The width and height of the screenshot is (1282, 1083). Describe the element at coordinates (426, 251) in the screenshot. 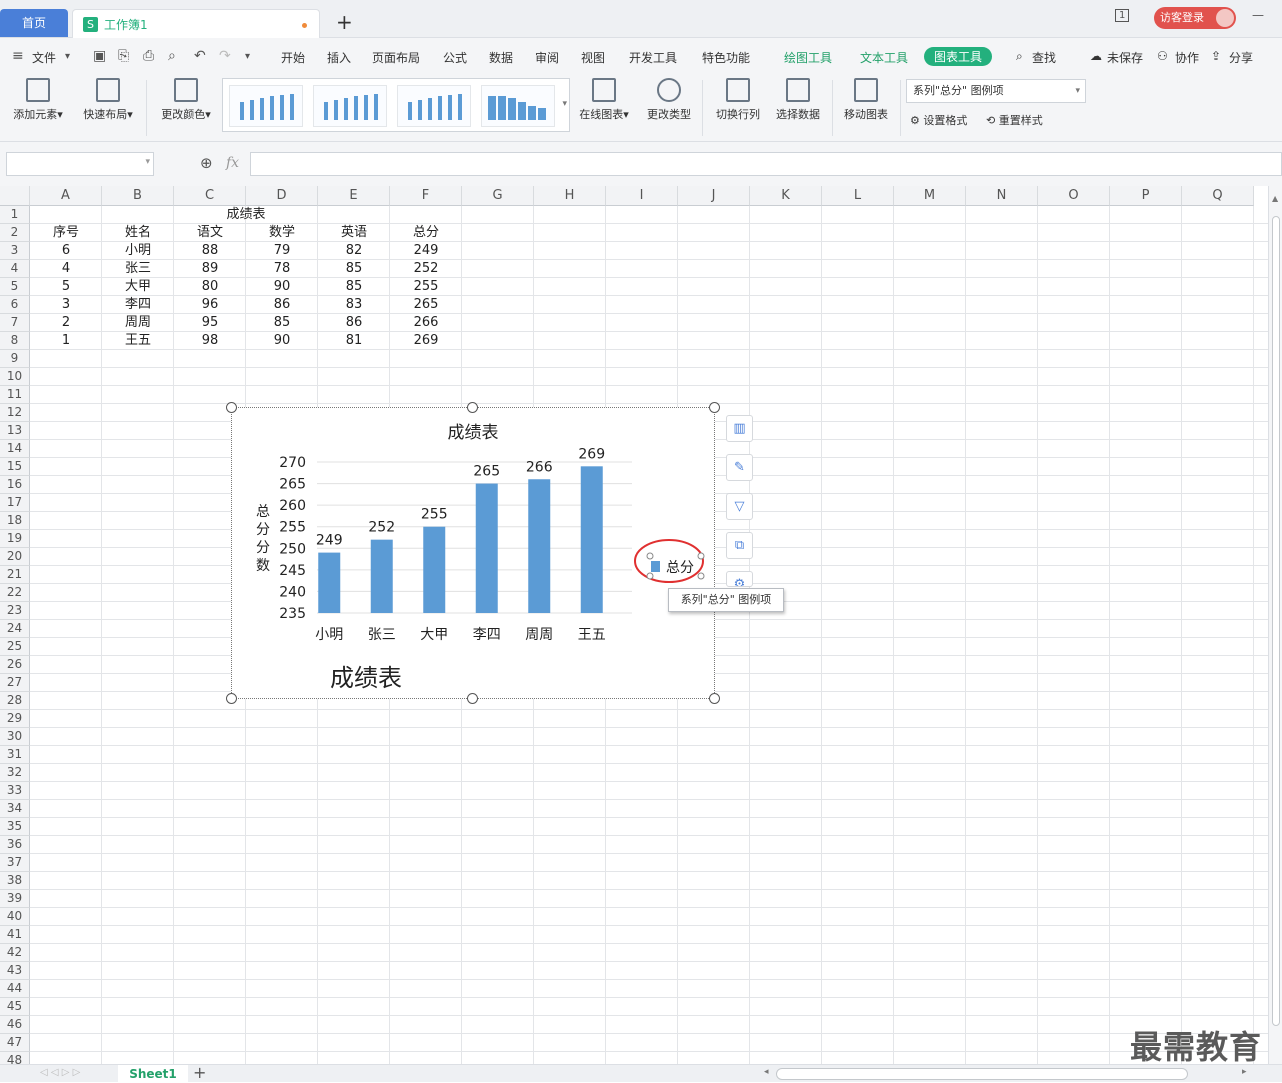

I see `table-cell: 249` at that location.